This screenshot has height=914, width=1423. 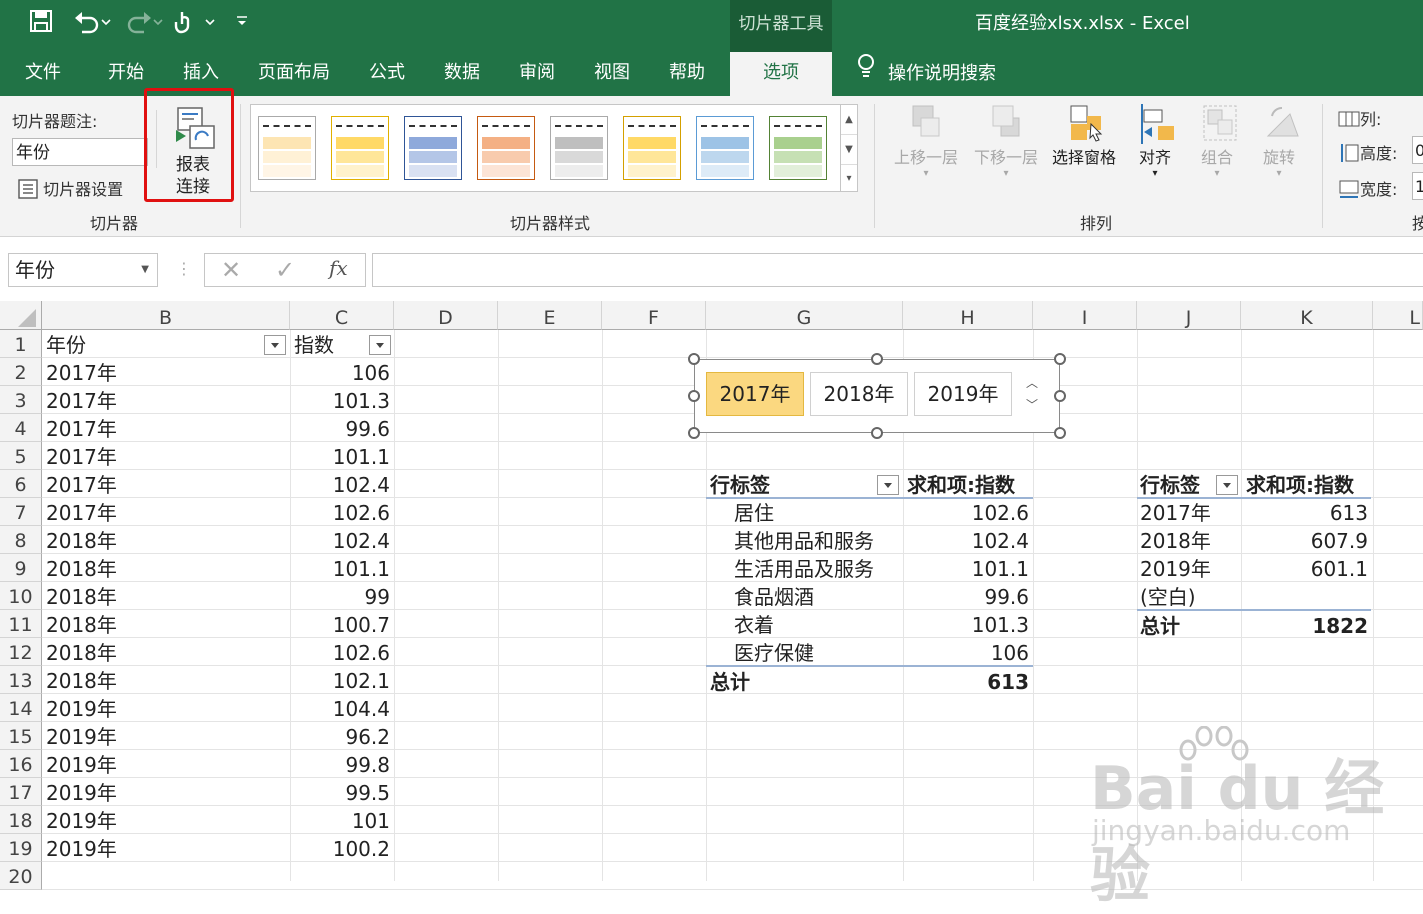 What do you see at coordinates (340, 848) in the screenshot?
I see `table-cell-index: 100.2` at bounding box center [340, 848].